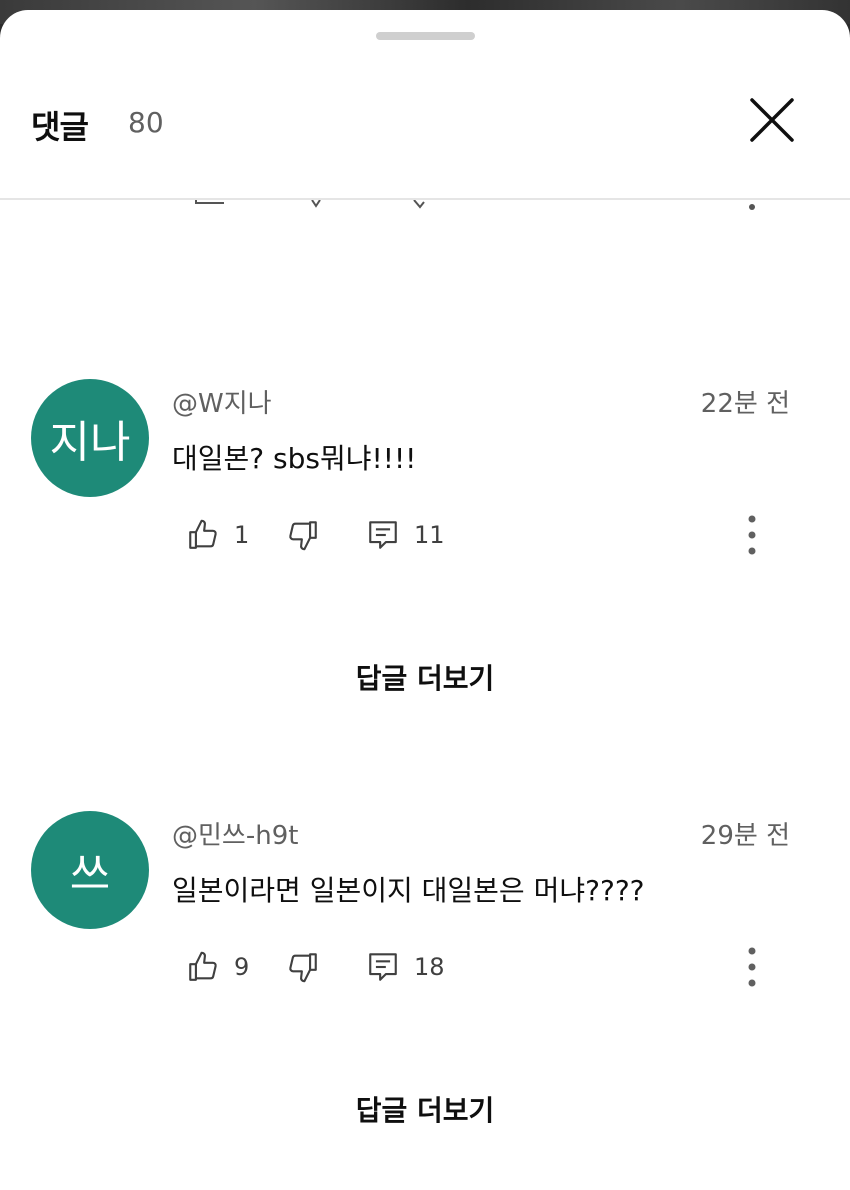 The height and width of the screenshot is (1190, 850). What do you see at coordinates (408, 890) in the screenshot?
I see `comment-text: 일본이라면 일본이지 대일본은 머냐????` at bounding box center [408, 890].